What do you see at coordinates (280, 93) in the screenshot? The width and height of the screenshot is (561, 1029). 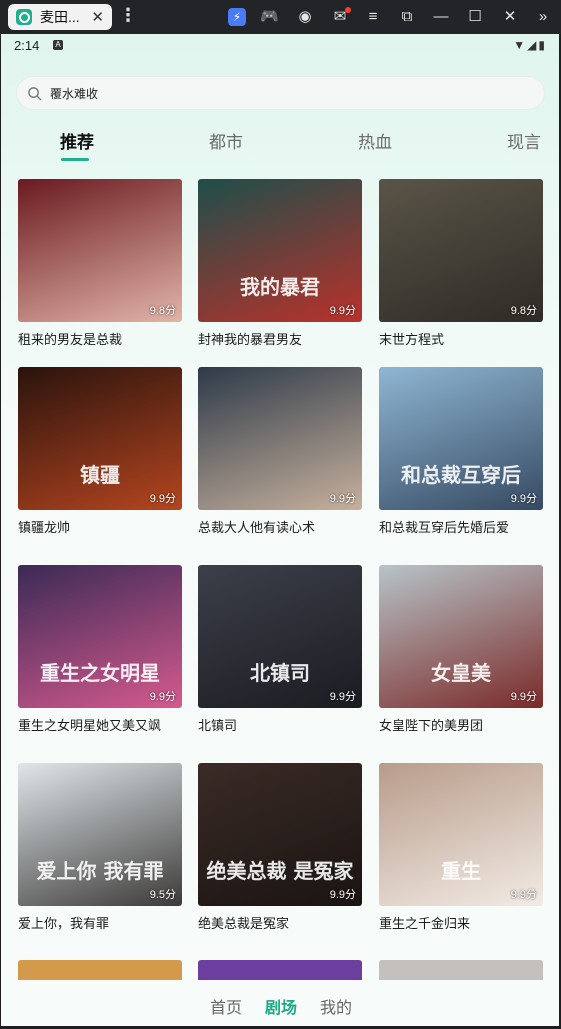 I see `search-bar: 覆水难收` at bounding box center [280, 93].